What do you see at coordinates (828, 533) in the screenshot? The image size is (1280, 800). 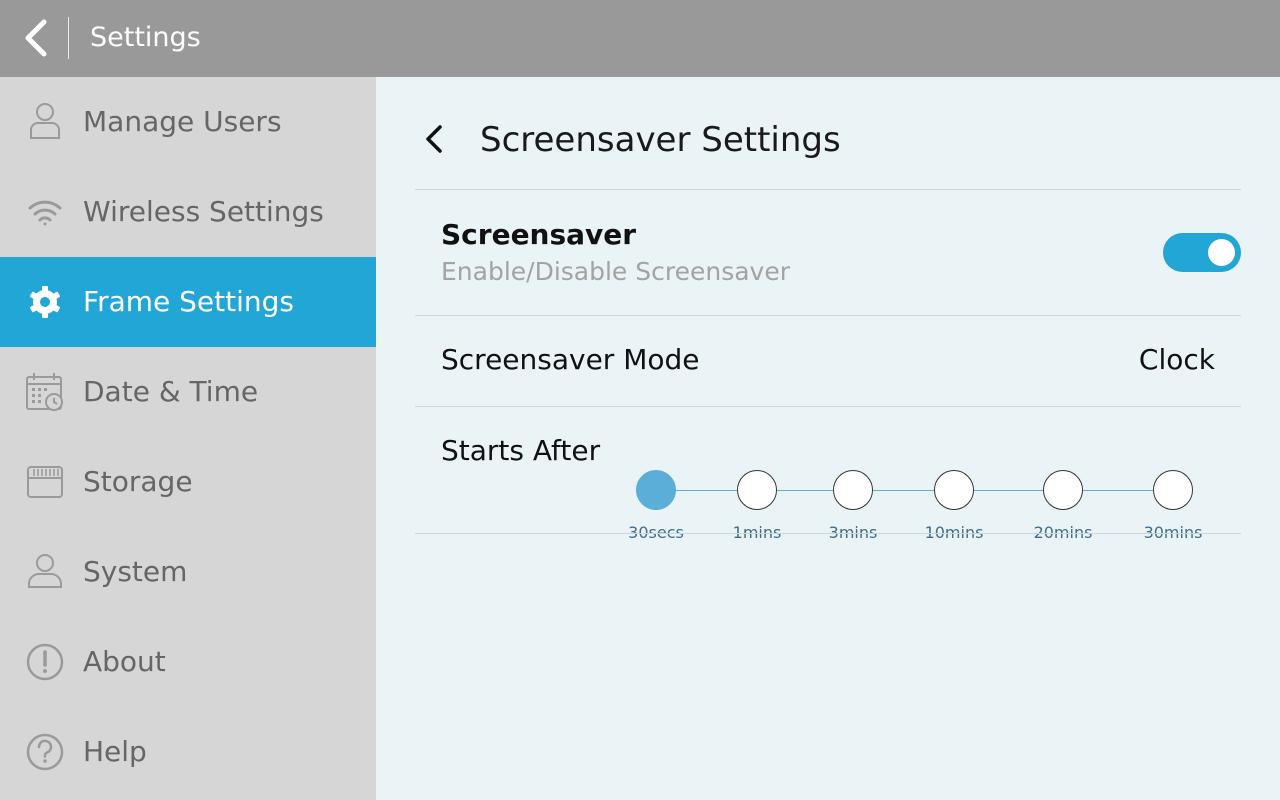 I see `divider` at bounding box center [828, 533].